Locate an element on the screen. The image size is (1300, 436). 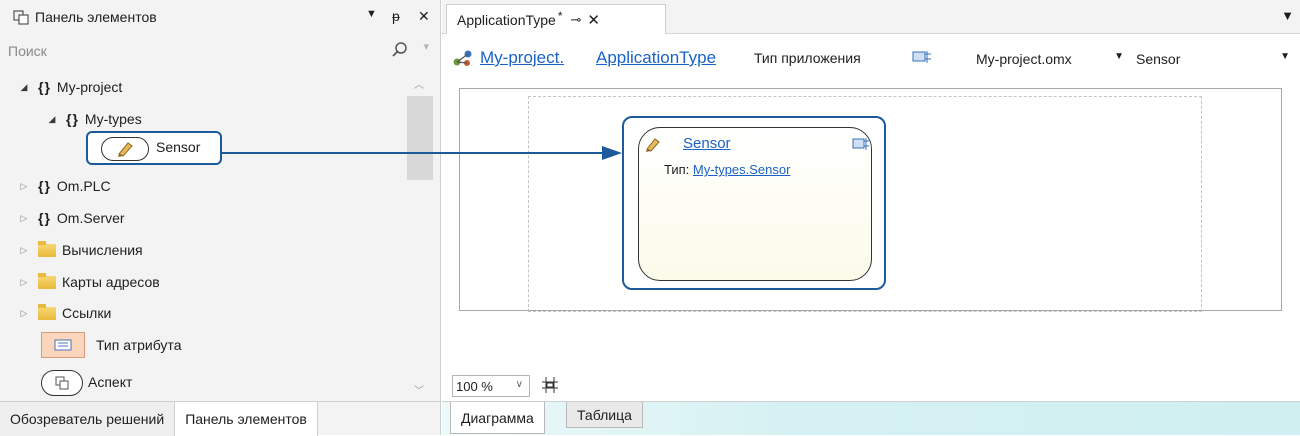
scroll-down-icon: ﹀ is located at coordinates (419, 389).